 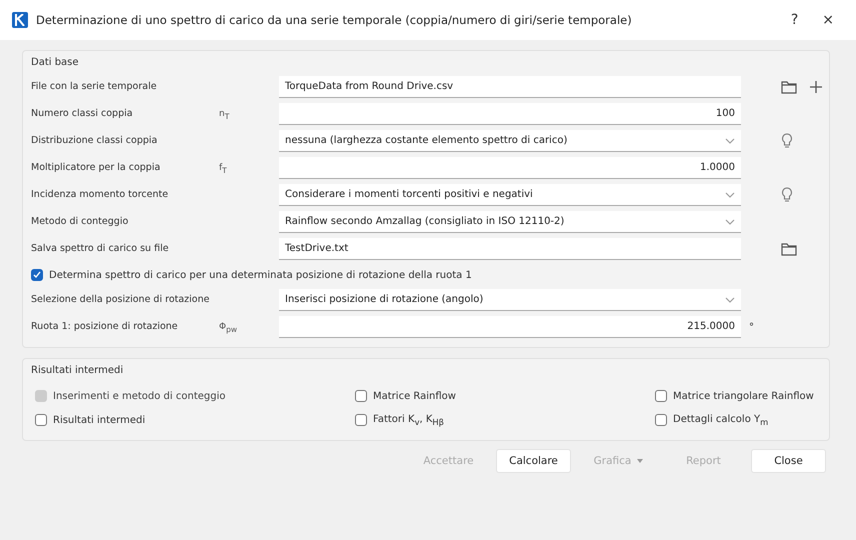 I want to click on field-label: Selezione della posizione di rotazione, so click(x=120, y=300).